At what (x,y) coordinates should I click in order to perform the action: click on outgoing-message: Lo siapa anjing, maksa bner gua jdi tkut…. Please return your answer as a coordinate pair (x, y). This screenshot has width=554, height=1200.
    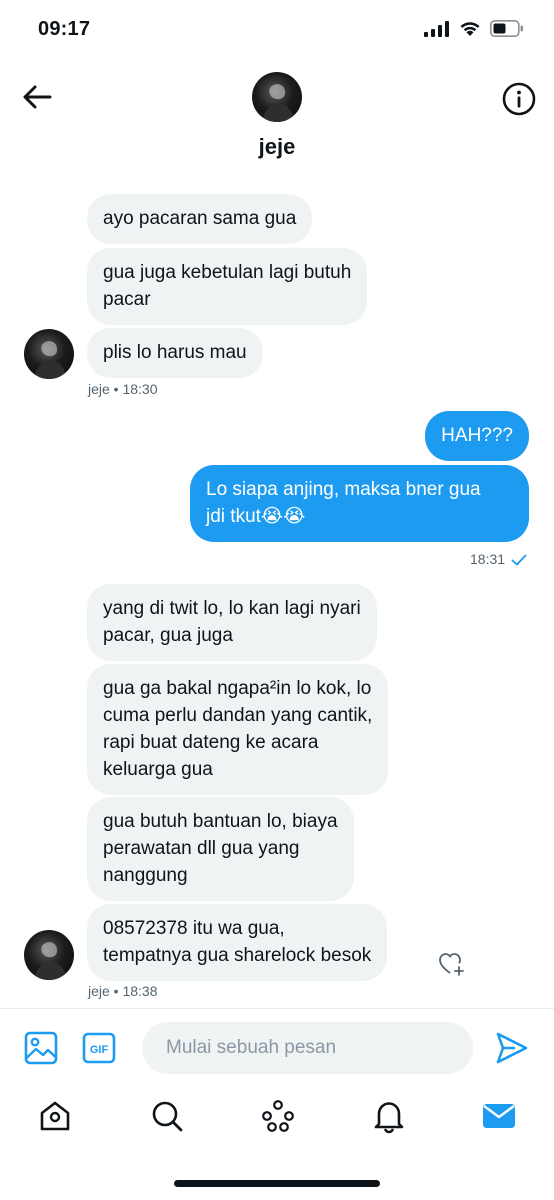
    Looking at the image, I should click on (359, 503).